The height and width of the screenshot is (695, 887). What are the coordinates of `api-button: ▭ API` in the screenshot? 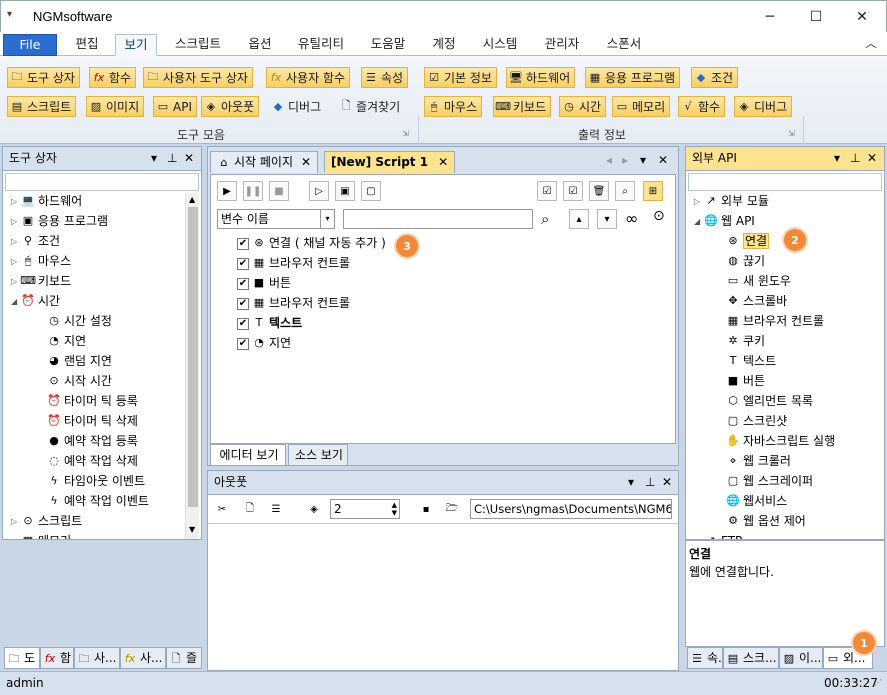 It's located at (175, 106).